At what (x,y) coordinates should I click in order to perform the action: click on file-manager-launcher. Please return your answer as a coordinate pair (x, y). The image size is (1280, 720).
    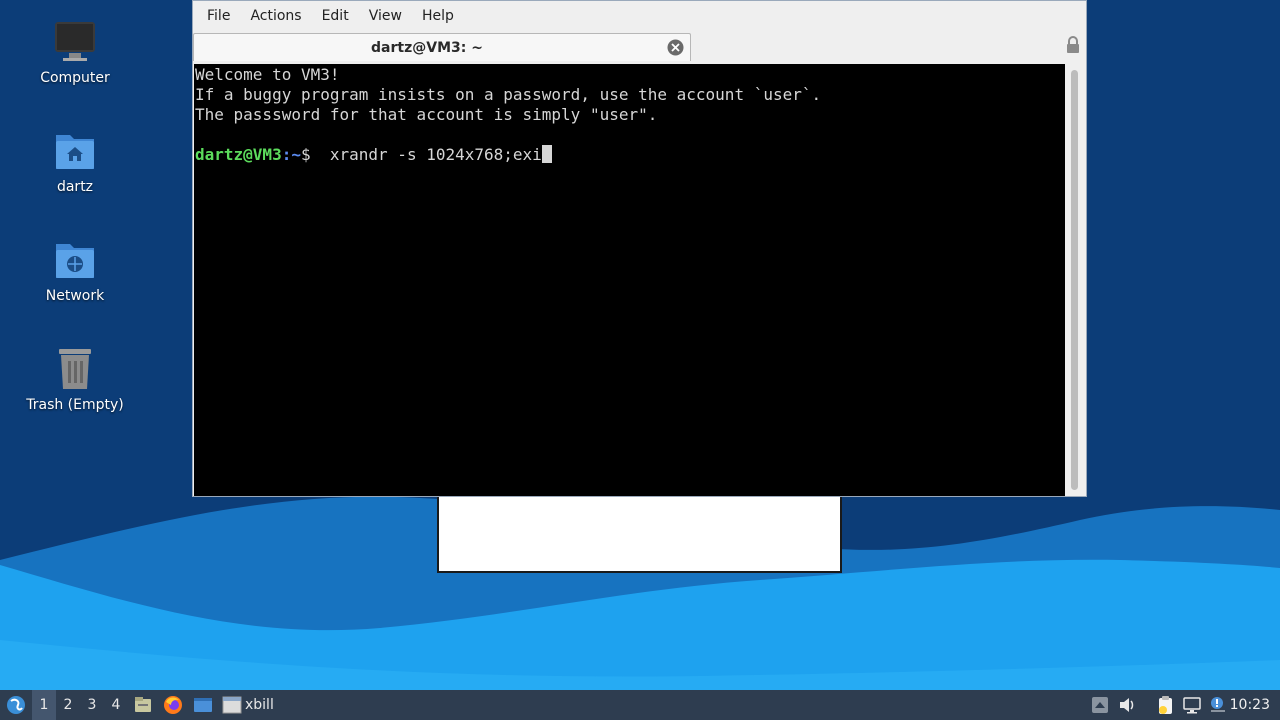
    Looking at the image, I should click on (143, 705).